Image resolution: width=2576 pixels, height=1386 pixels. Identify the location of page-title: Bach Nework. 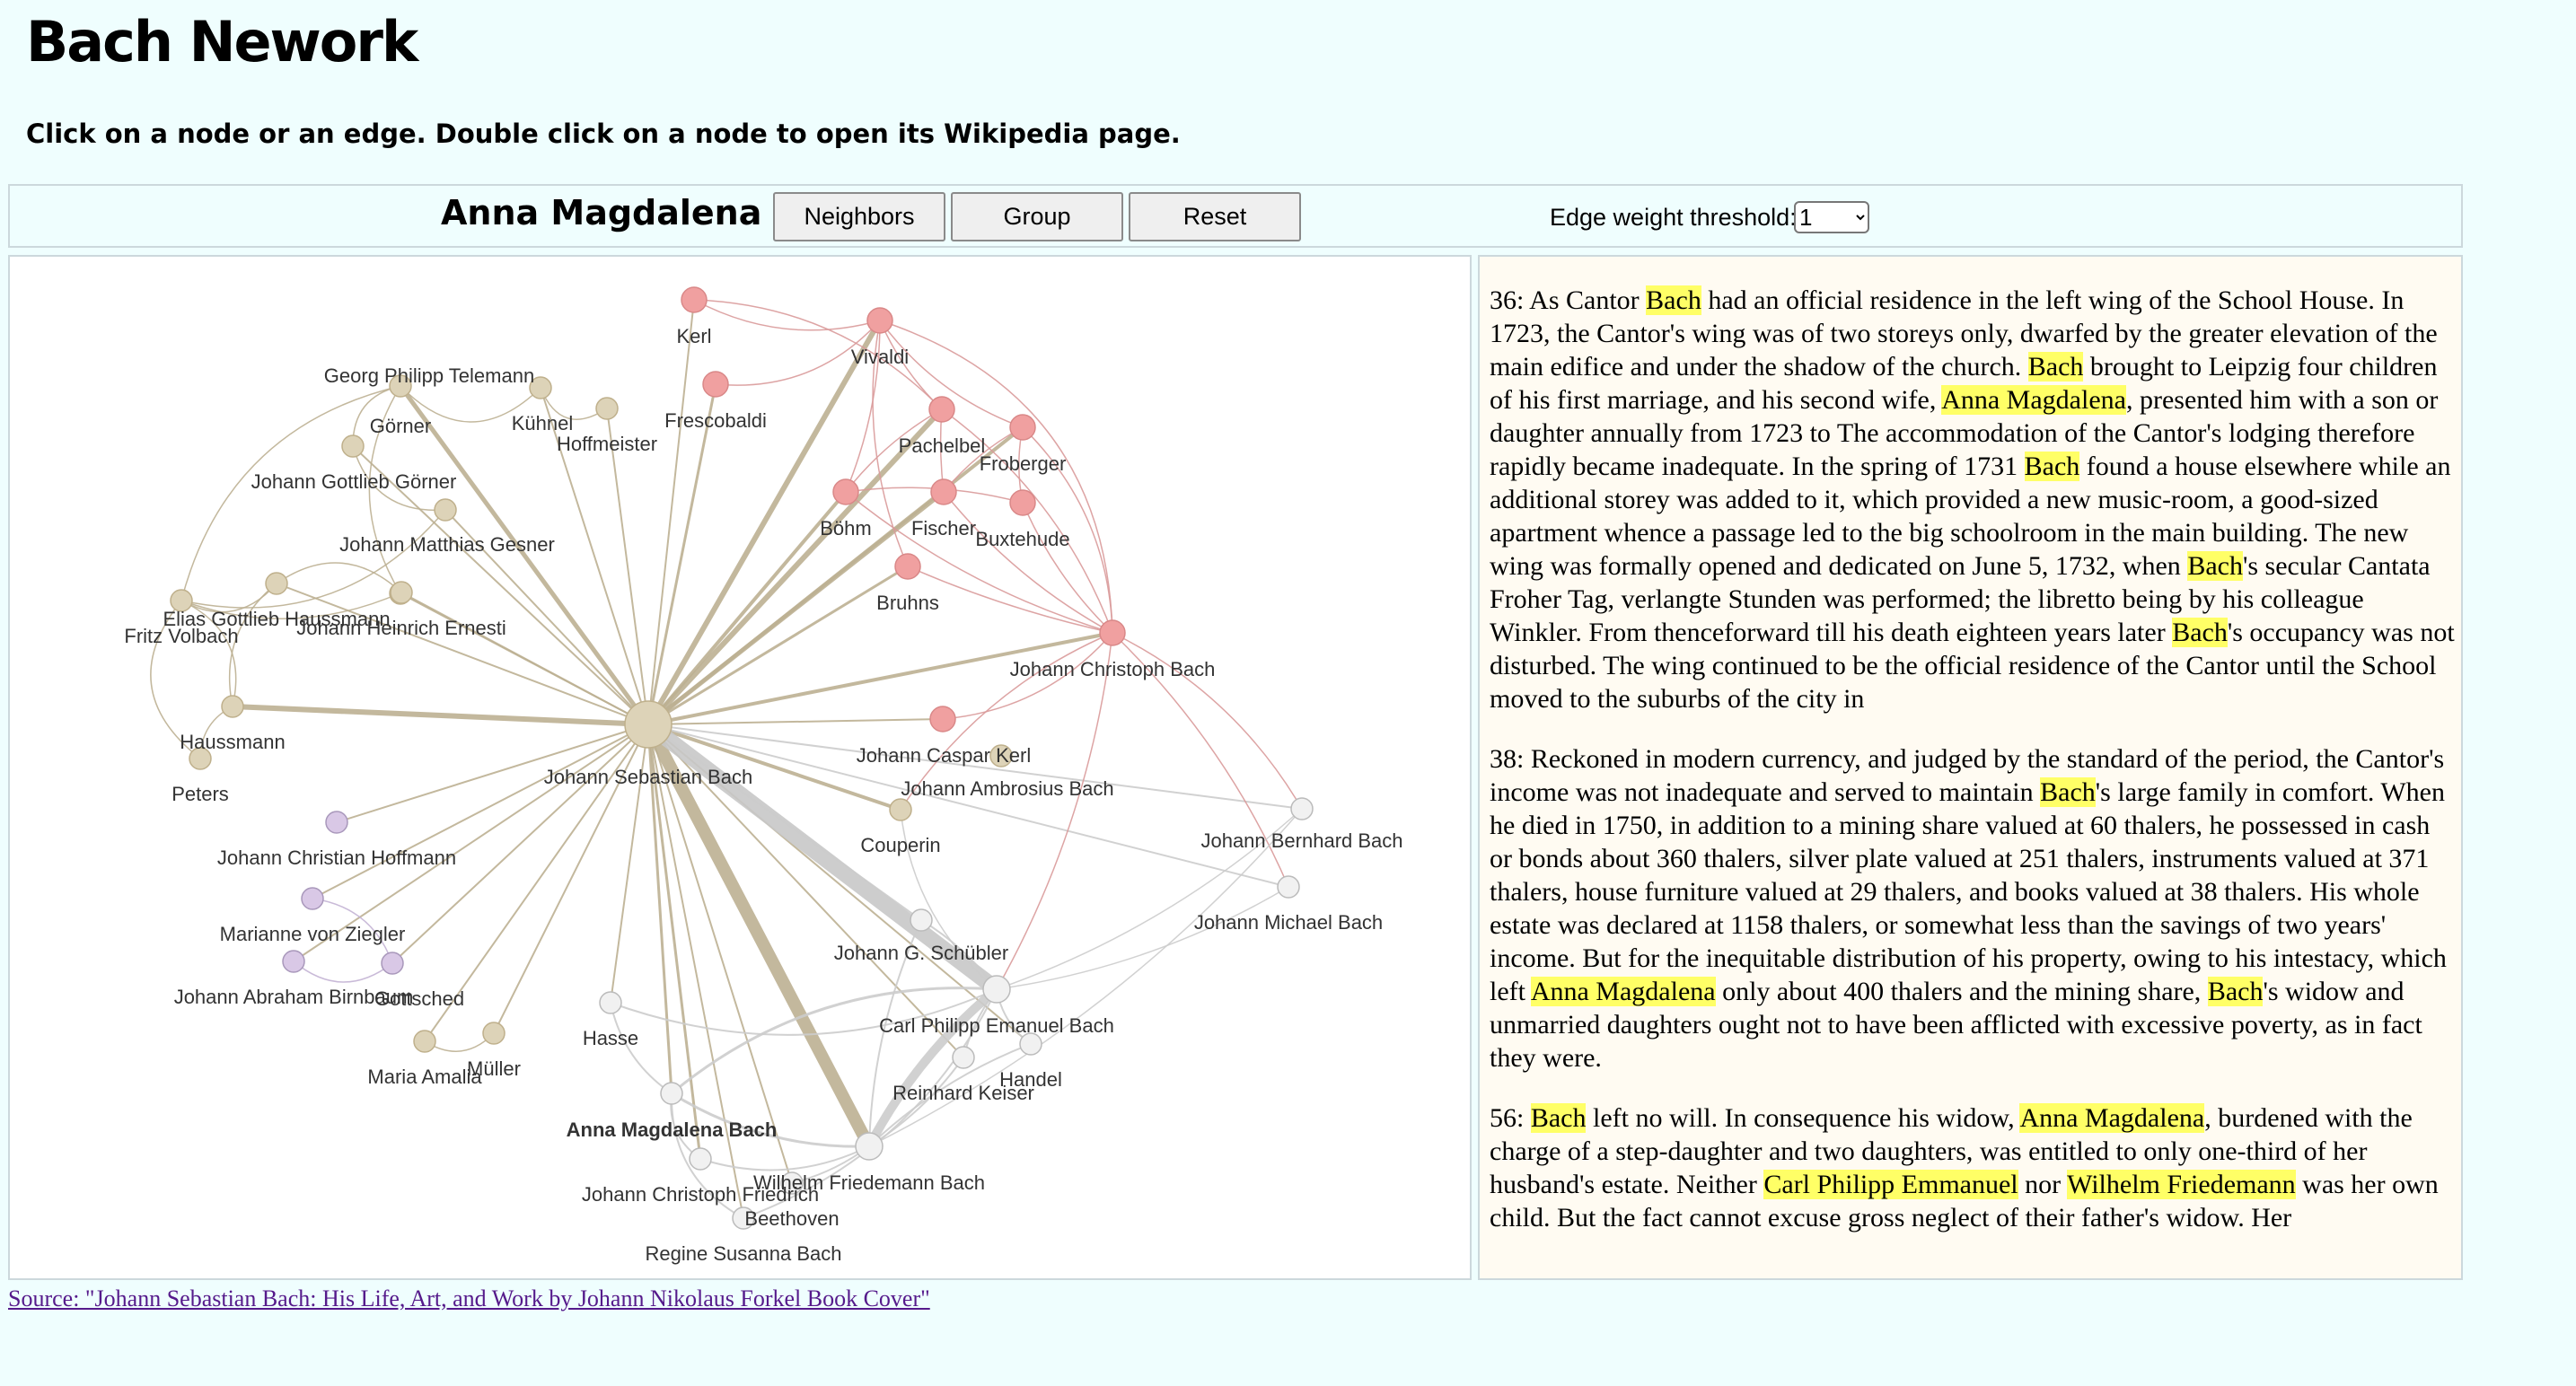
(222, 42).